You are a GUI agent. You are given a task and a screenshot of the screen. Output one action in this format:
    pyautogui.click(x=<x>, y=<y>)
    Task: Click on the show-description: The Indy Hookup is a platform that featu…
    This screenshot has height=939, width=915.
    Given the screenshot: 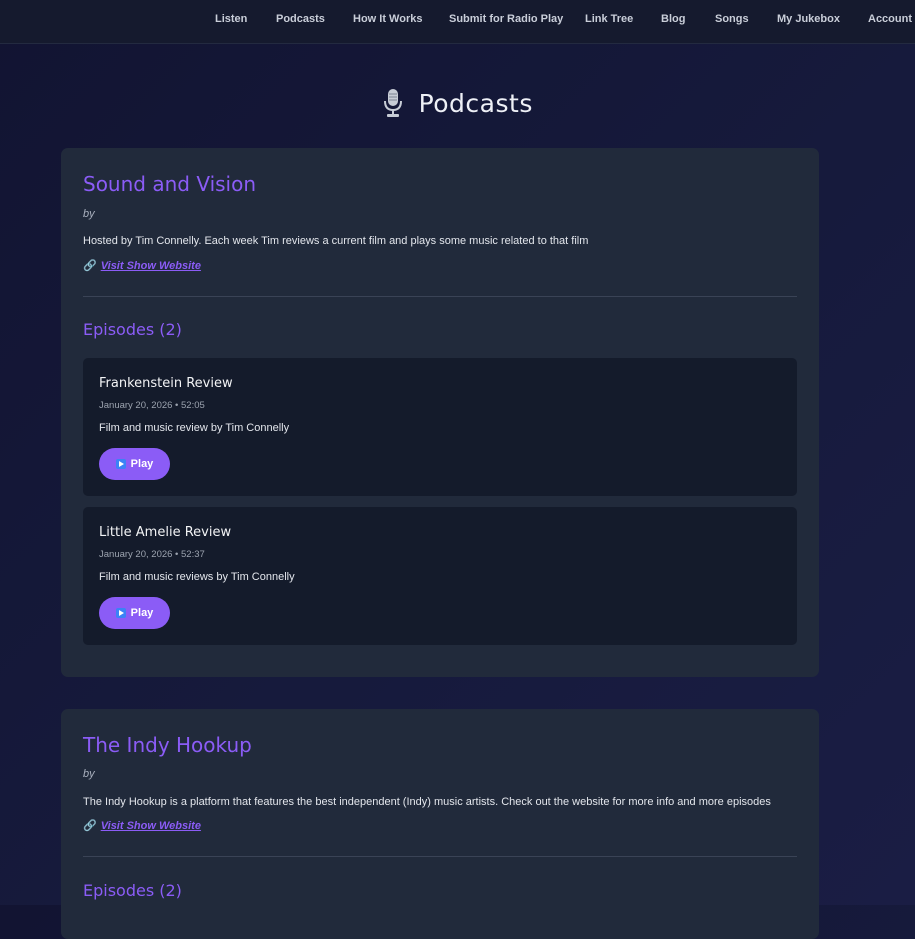 What is the action you would take?
    pyautogui.click(x=427, y=802)
    